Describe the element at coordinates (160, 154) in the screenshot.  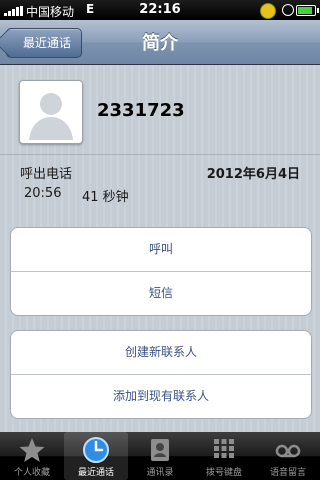
I see `divider` at that location.